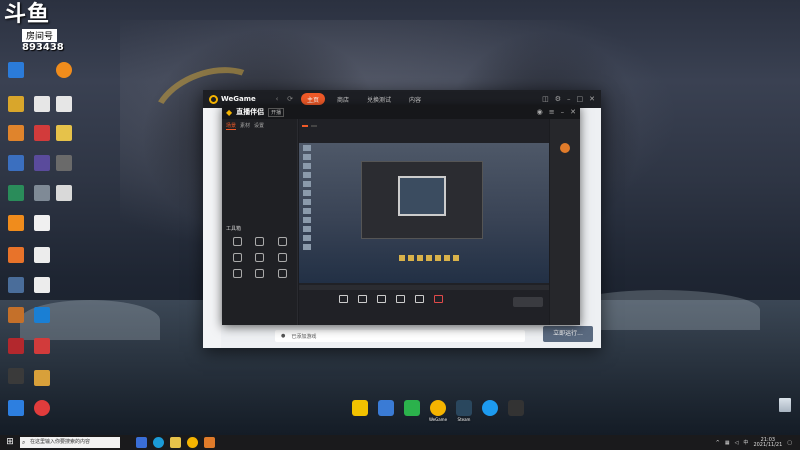 This screenshot has height=450, width=800. Describe the element at coordinates (558, 99) in the screenshot. I see `settings-icon: ⚙` at that location.